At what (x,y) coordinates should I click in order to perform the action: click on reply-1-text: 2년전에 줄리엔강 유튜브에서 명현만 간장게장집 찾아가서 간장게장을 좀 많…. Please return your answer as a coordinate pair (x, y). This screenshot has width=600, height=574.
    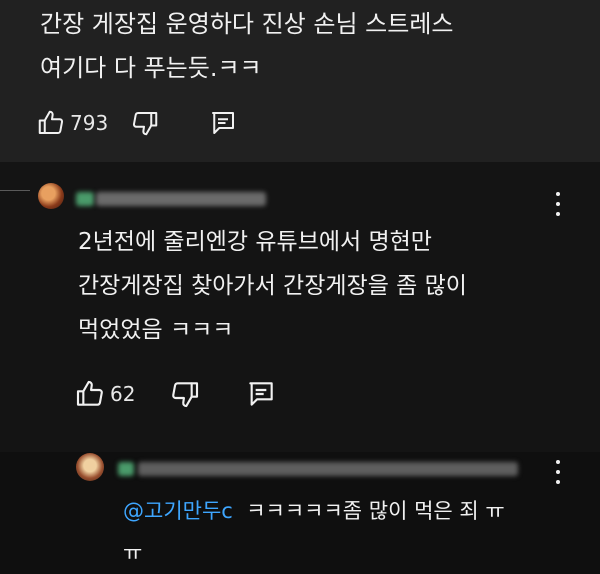
    Looking at the image, I should click on (272, 286).